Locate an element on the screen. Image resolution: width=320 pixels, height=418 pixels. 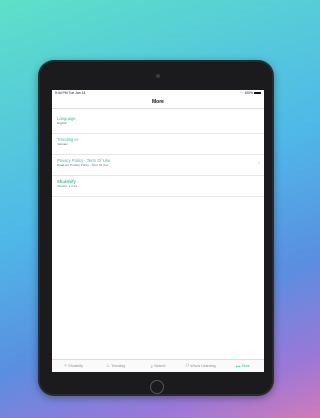
tab-label: Who's Listening is located at coordinates (203, 366).